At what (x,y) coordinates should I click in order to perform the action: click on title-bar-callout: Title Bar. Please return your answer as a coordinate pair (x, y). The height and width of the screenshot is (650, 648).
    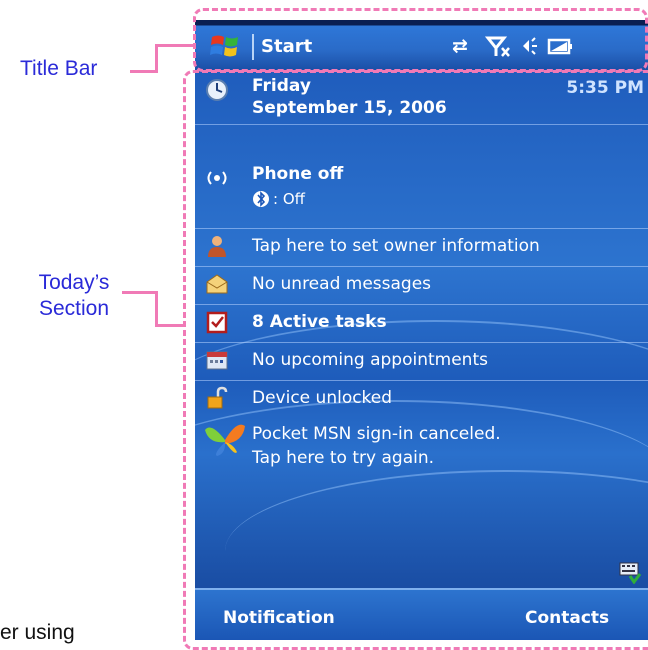
    Looking at the image, I should click on (59, 68).